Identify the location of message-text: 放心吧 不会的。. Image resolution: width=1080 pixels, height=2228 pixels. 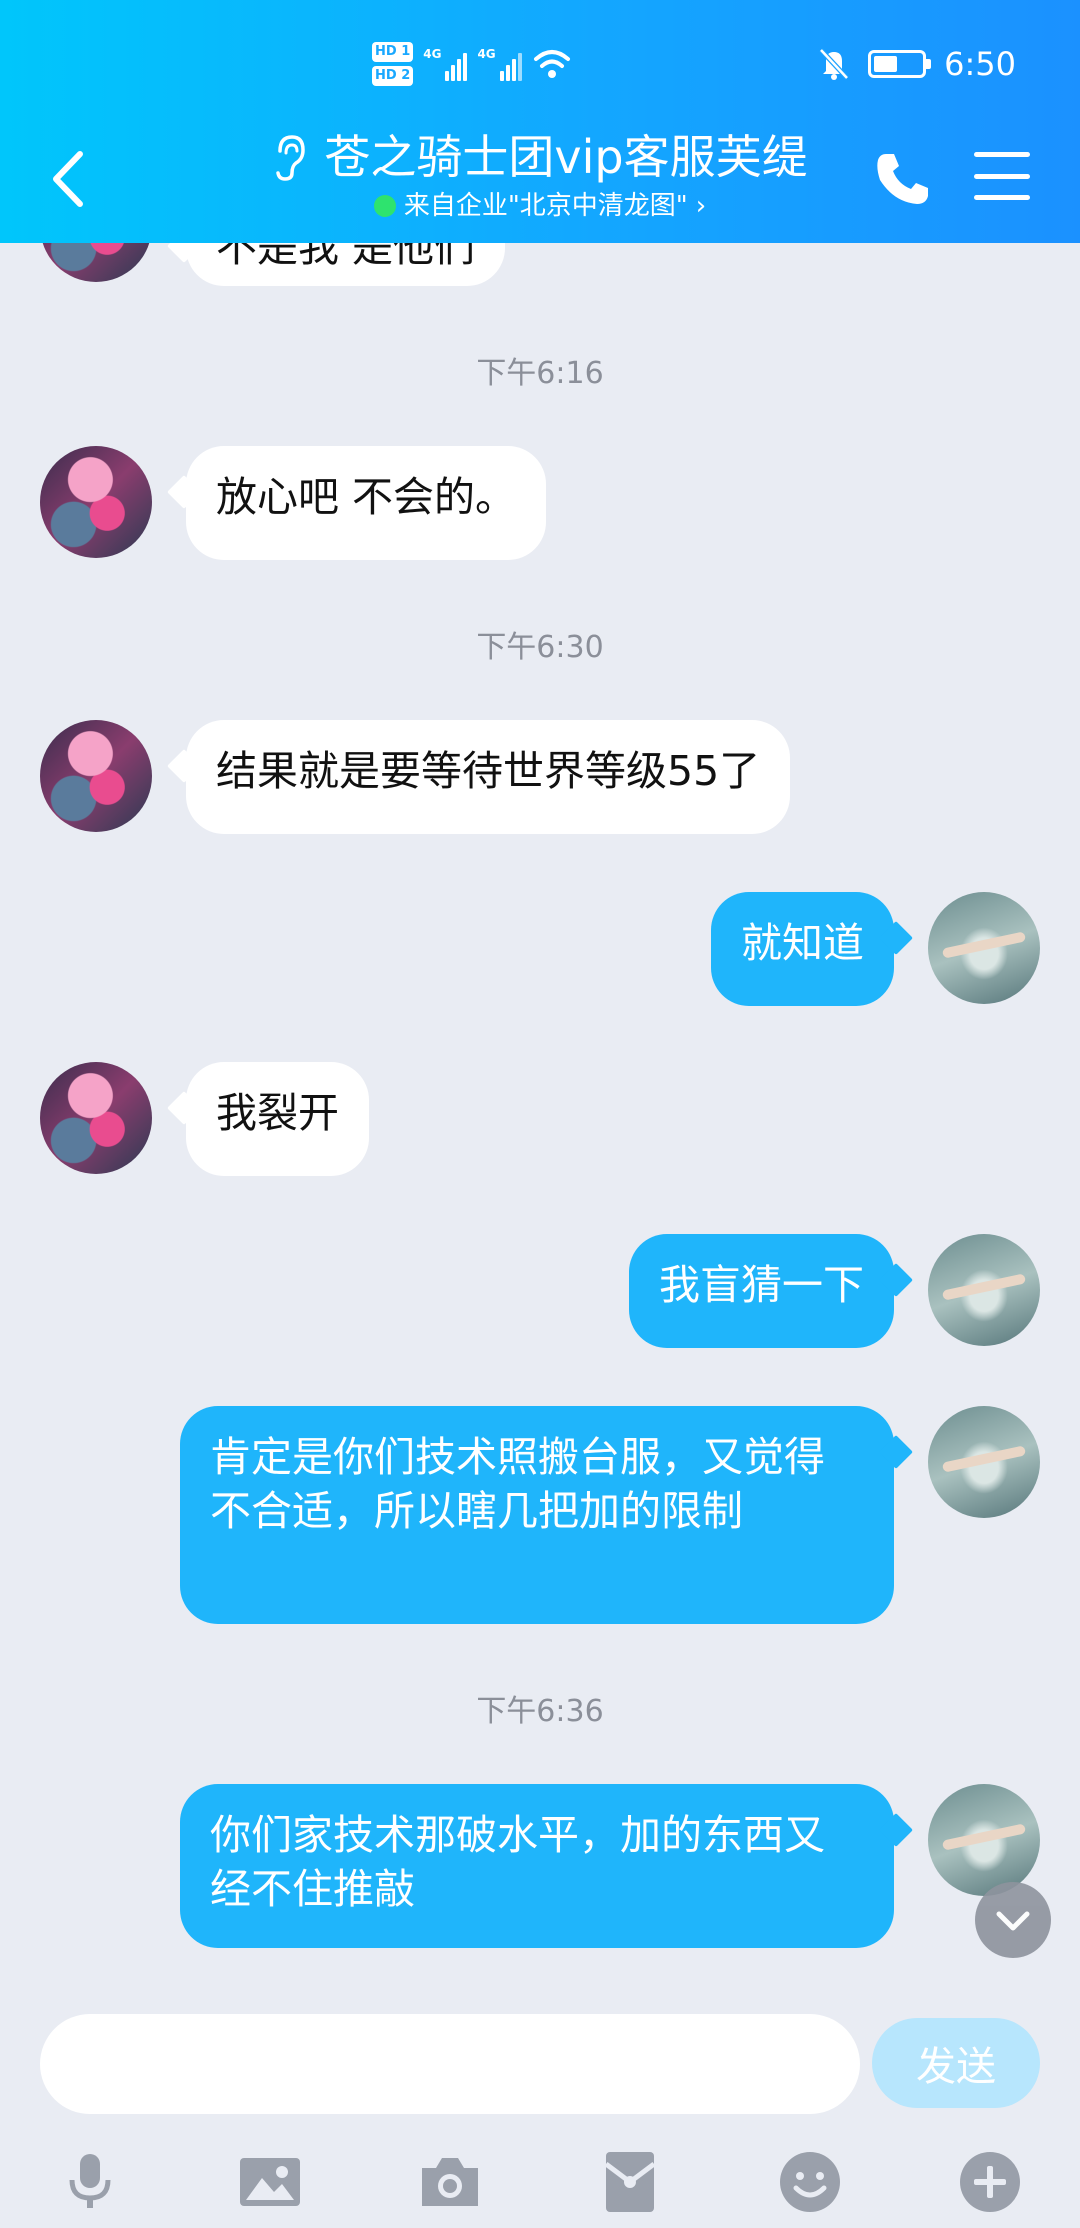
(366, 497).